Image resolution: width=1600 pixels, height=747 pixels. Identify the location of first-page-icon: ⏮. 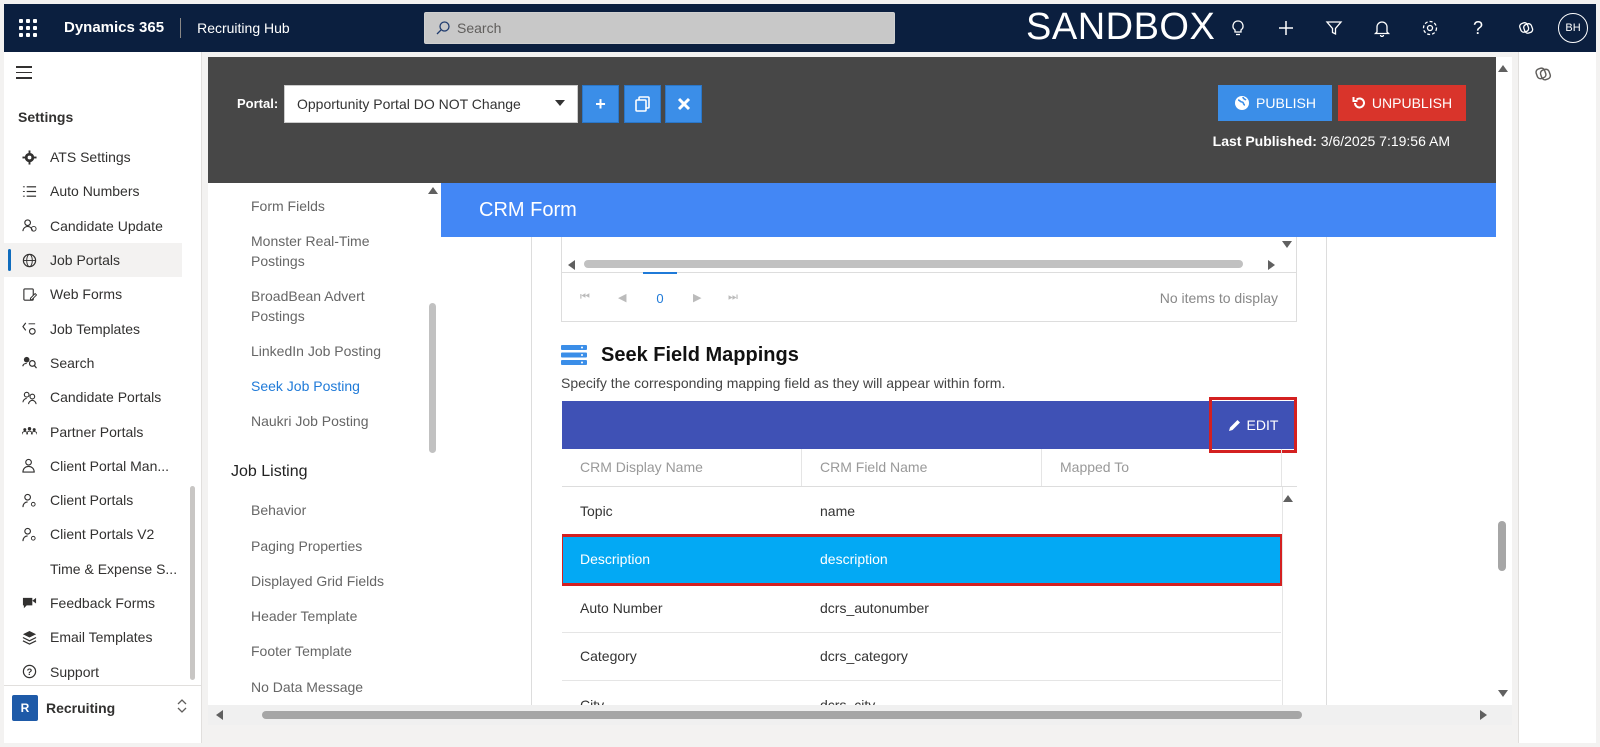
(585, 297).